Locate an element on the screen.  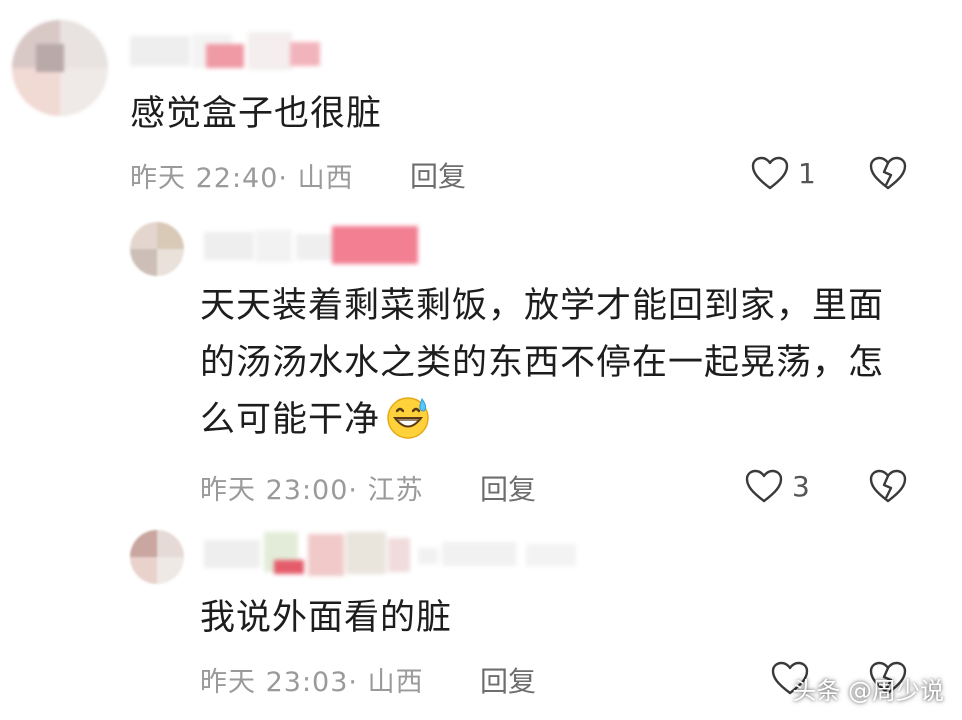
like-button: 3 is located at coordinates (777, 486).